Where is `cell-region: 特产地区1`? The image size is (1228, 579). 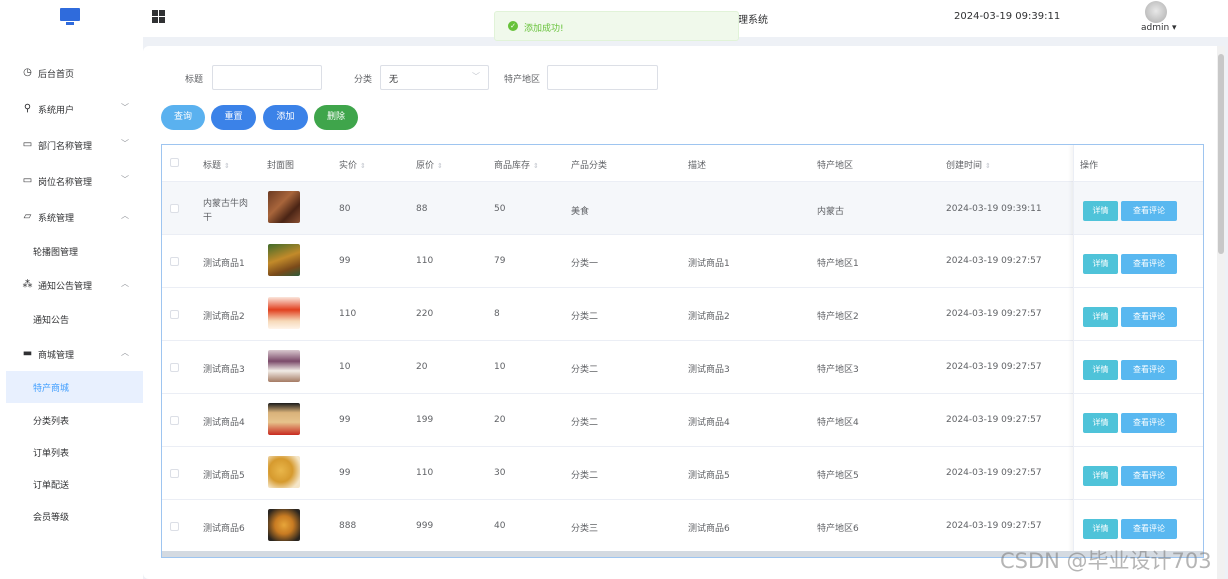 cell-region: 特产地区1 is located at coordinates (838, 264).